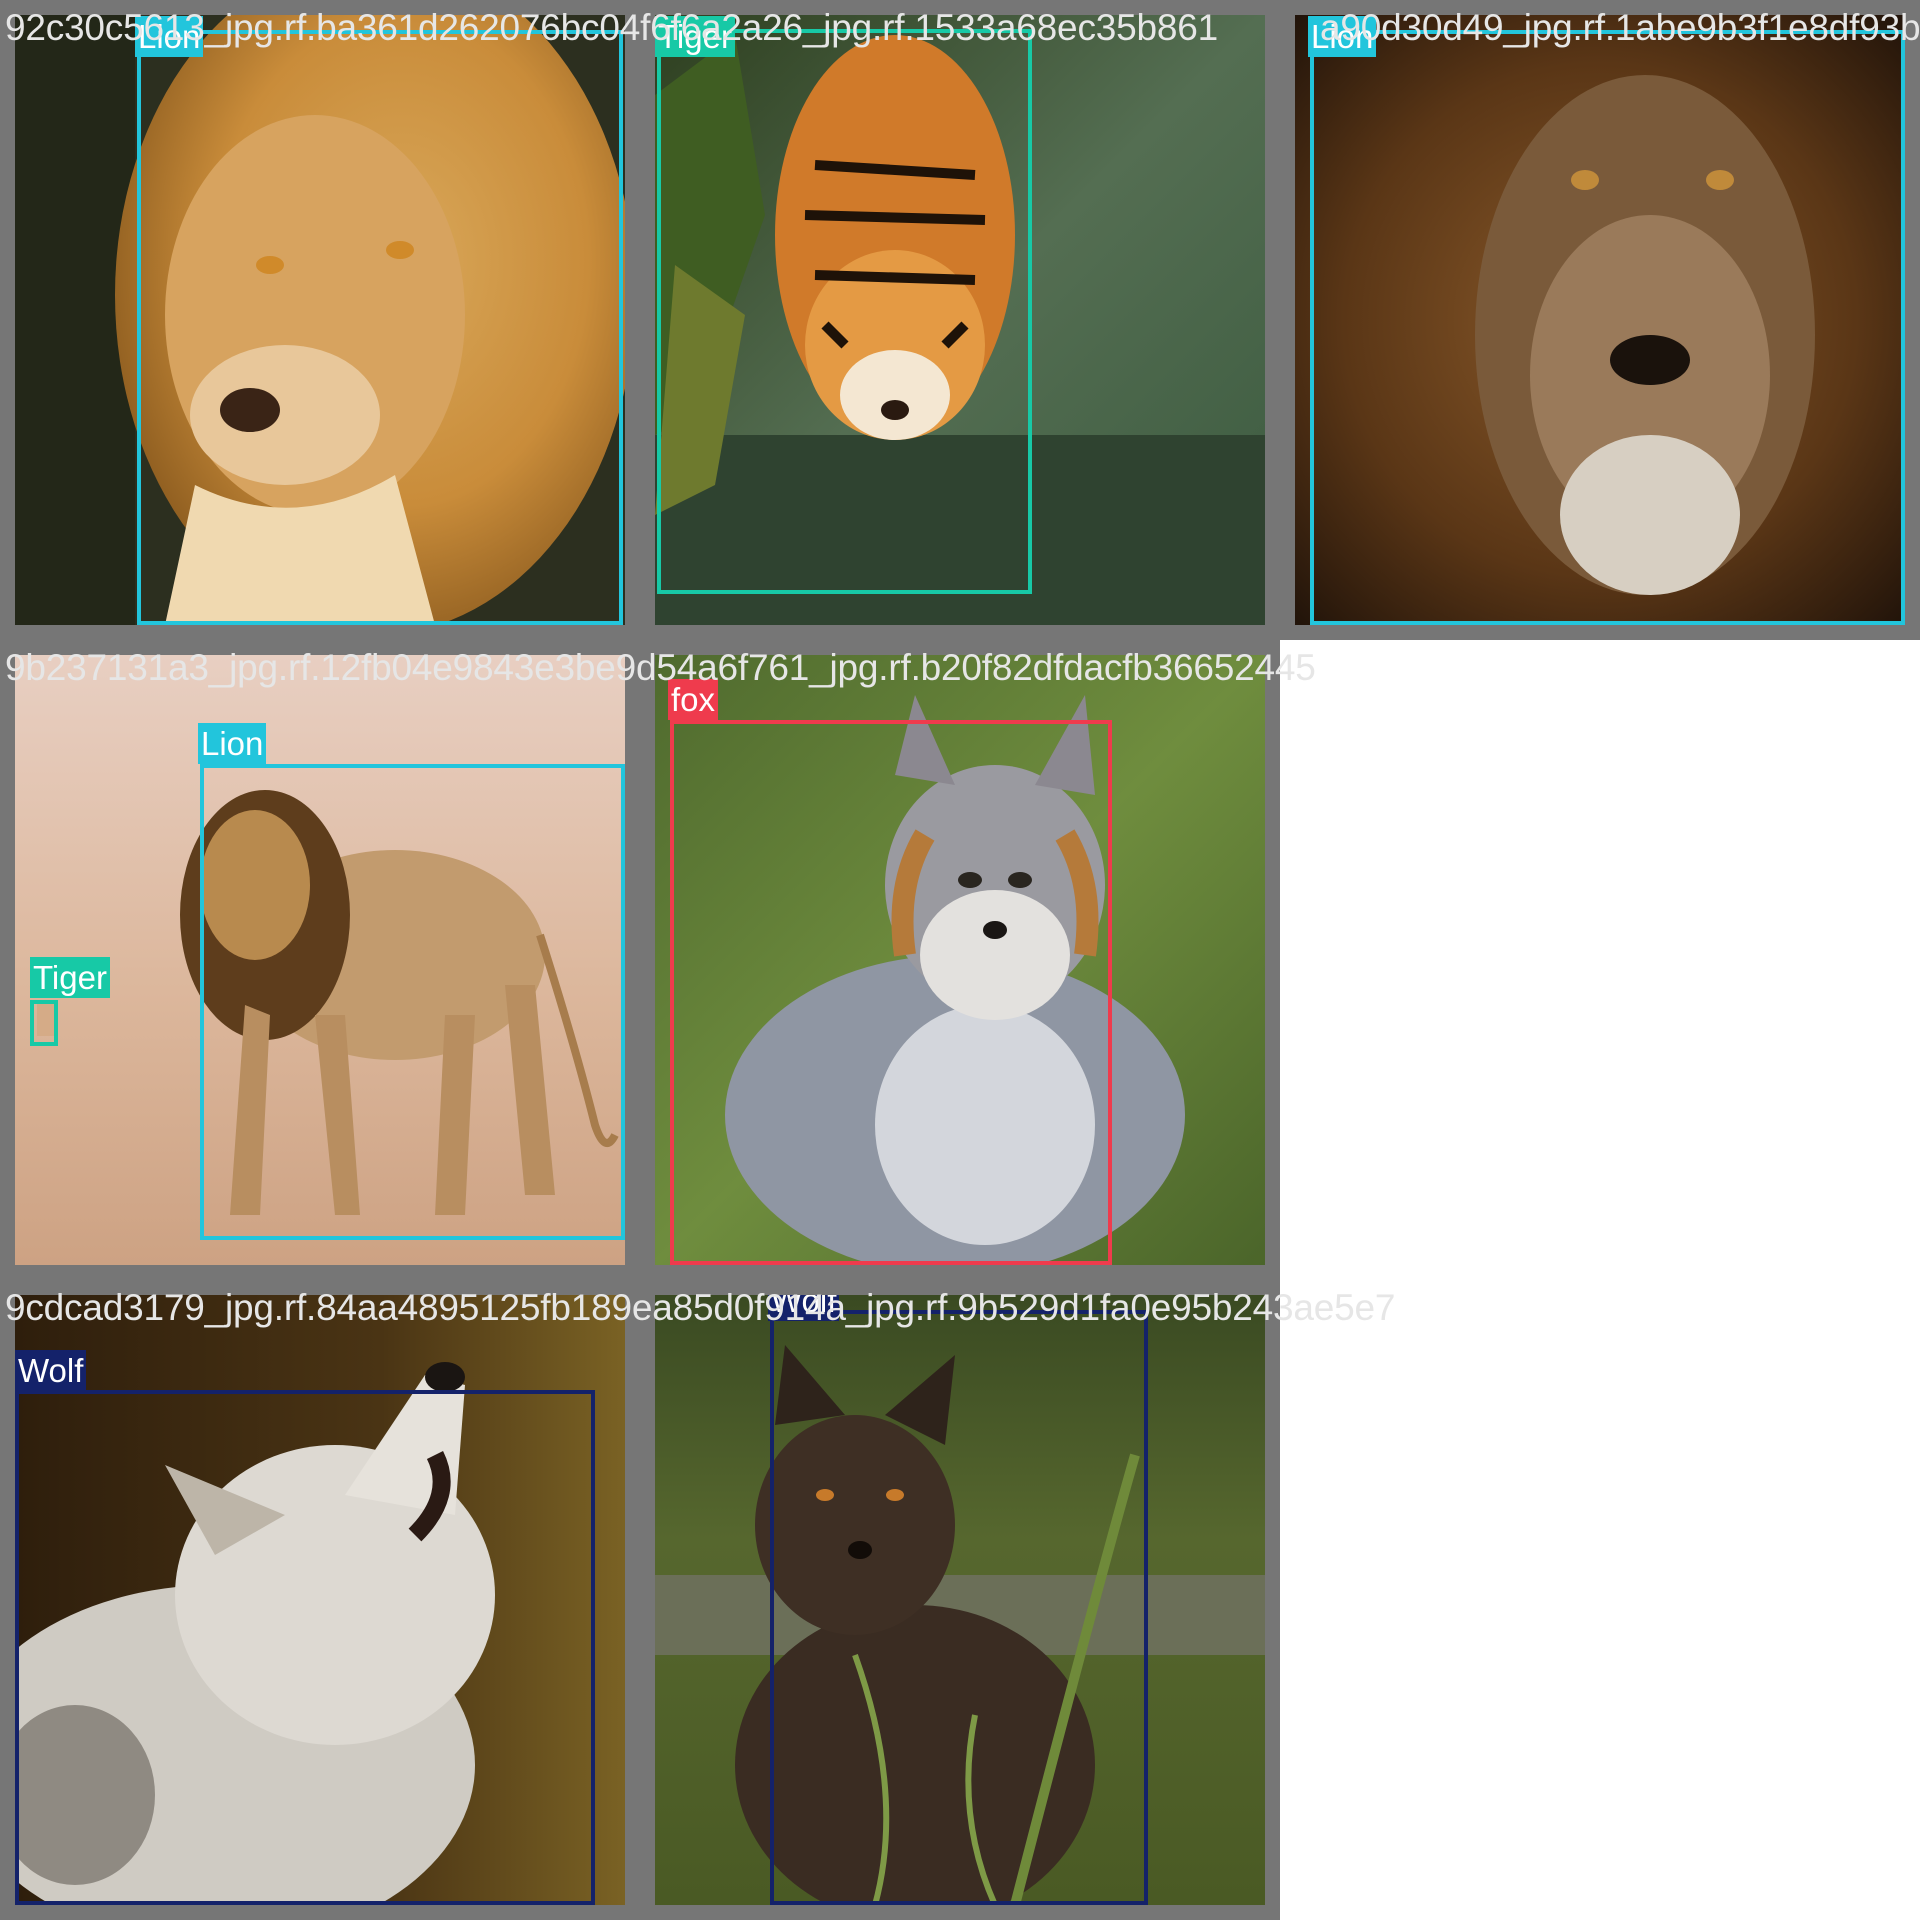 The image size is (1920, 1920). What do you see at coordinates (1620, 27) in the screenshot?
I see `image-filename: a90d30d49_jpg.rf.1abe9b3f1e8df93b` at bounding box center [1620, 27].